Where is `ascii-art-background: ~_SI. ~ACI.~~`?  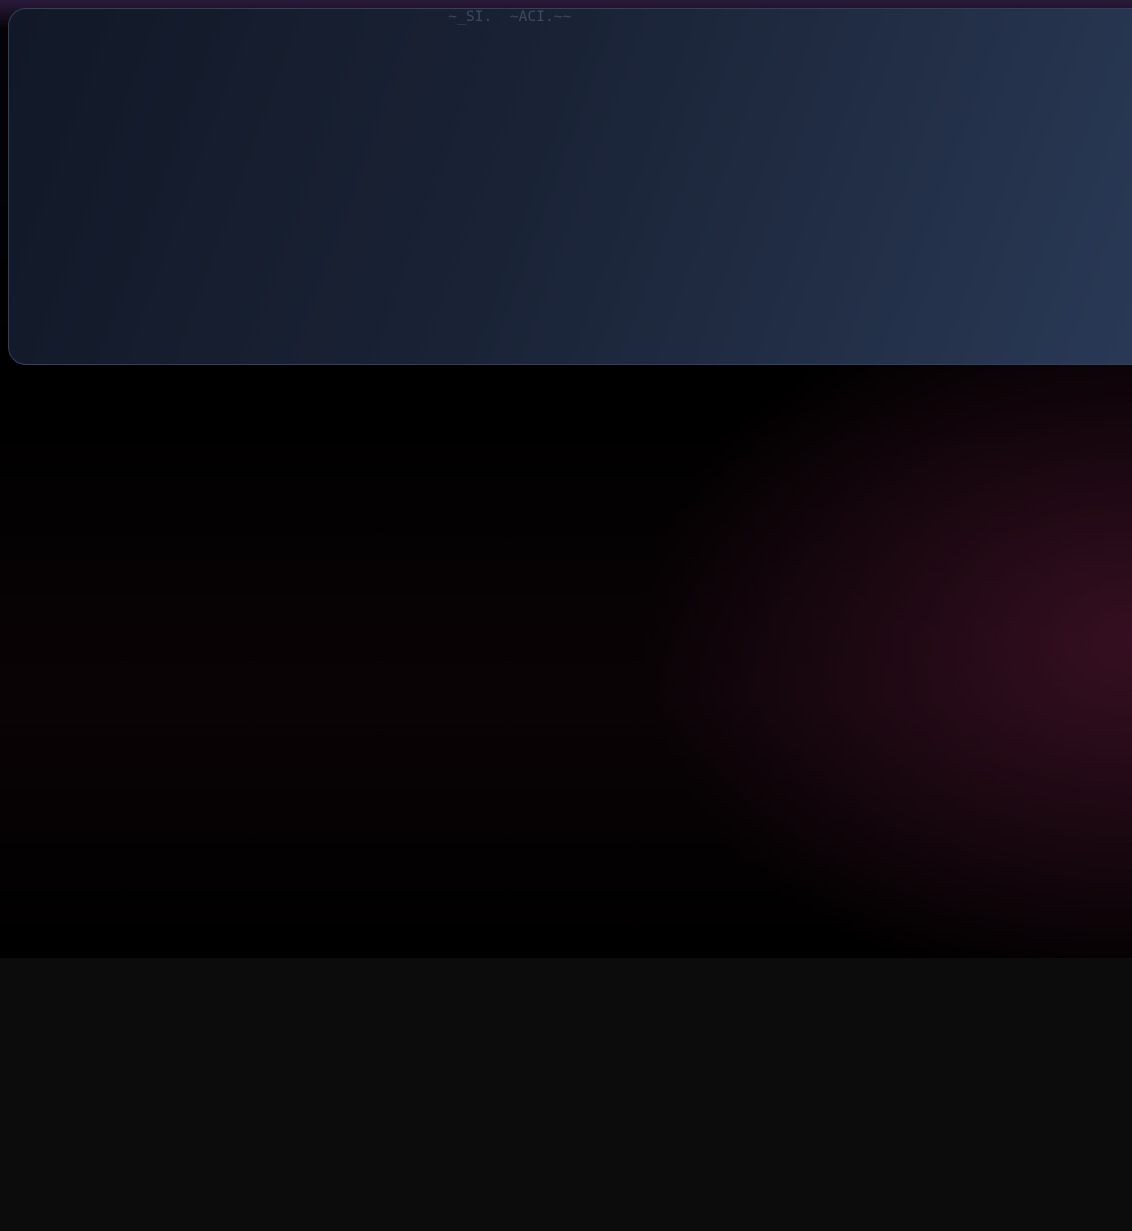 ascii-art-background: ~_SI. ~ACI.~~ is located at coordinates (290, 16).